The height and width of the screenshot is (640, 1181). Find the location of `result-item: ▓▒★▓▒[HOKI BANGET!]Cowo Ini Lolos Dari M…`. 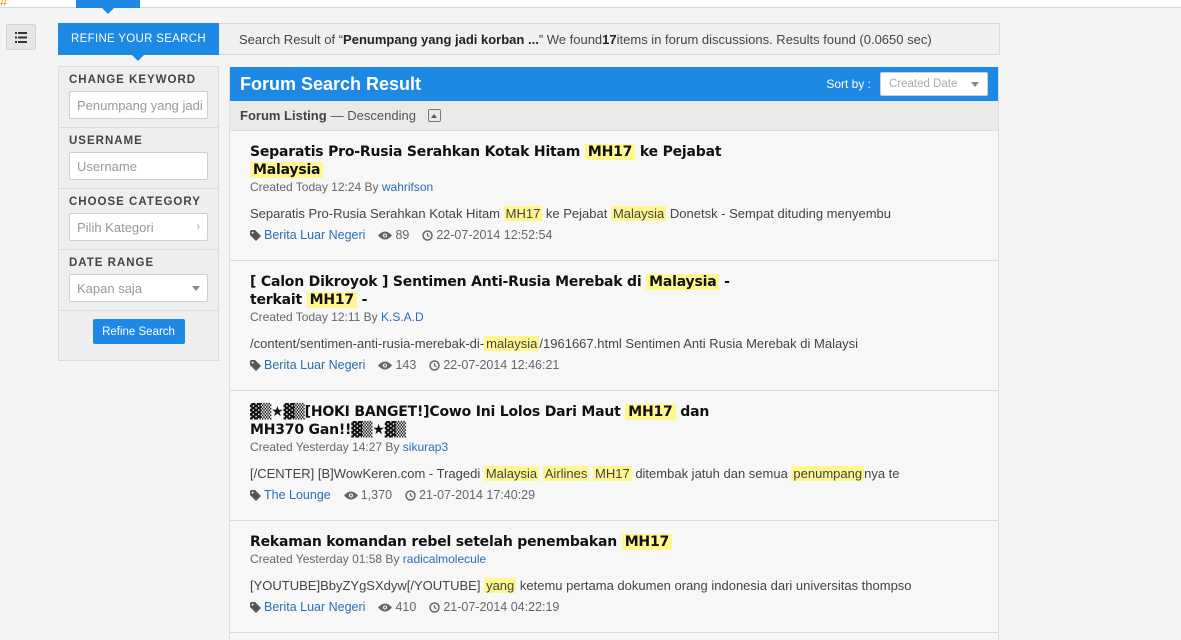

result-item: ▓▒★▓▒[HOKI BANGET!]Cowo Ini Lolos Dari M… is located at coordinates (614, 456).